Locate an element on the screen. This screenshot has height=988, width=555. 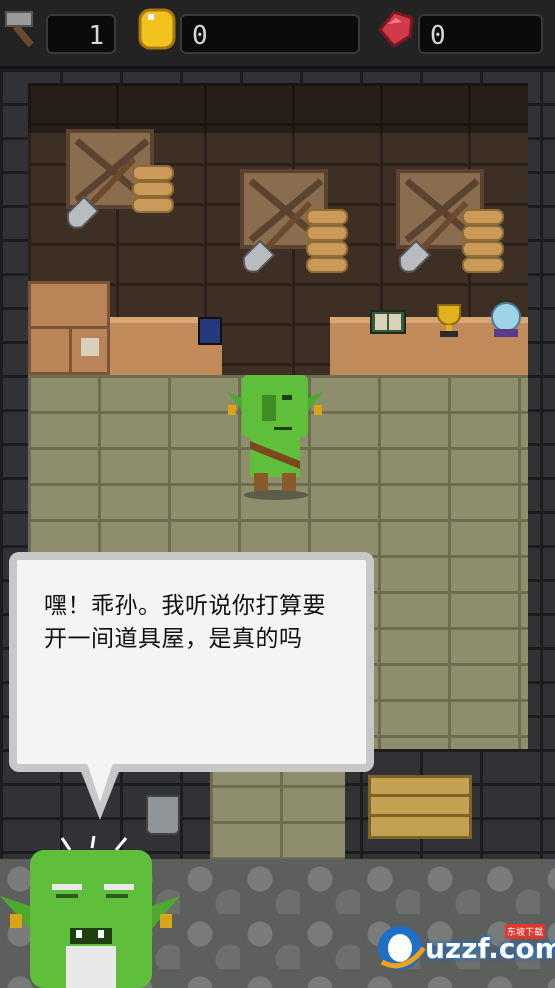
dialog-text: 嘿！乖孙。我听说你打算要开一间道具屋，是真的吗 is located at coordinates (185, 622).